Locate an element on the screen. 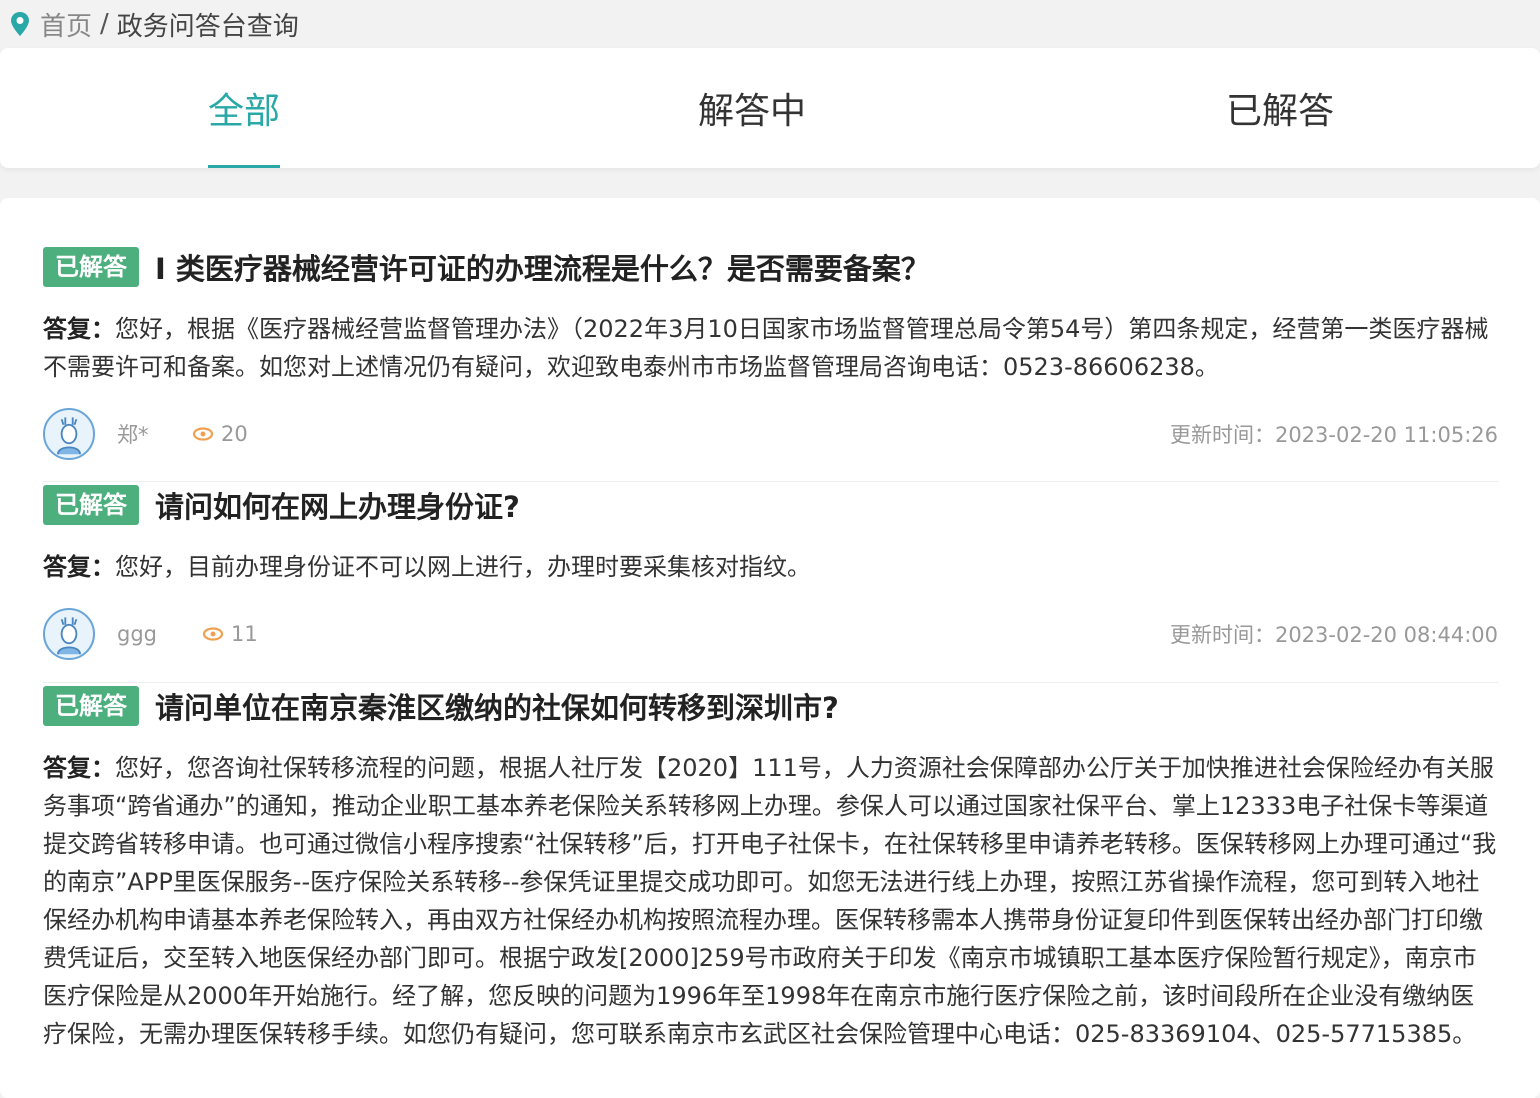 This screenshot has width=1540, height=1098. breadcrumb-current: 政务问答台查询 is located at coordinates (207, 26).